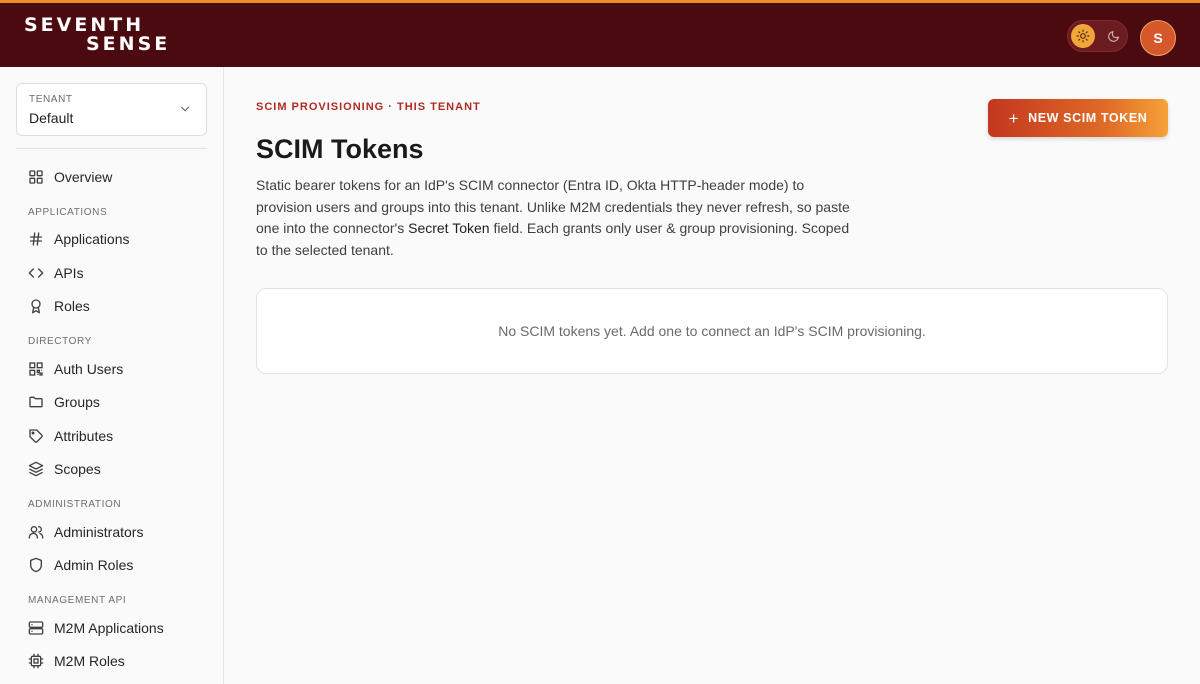 Image resolution: width=1200 pixels, height=684 pixels. I want to click on award-icon, so click(36, 306).